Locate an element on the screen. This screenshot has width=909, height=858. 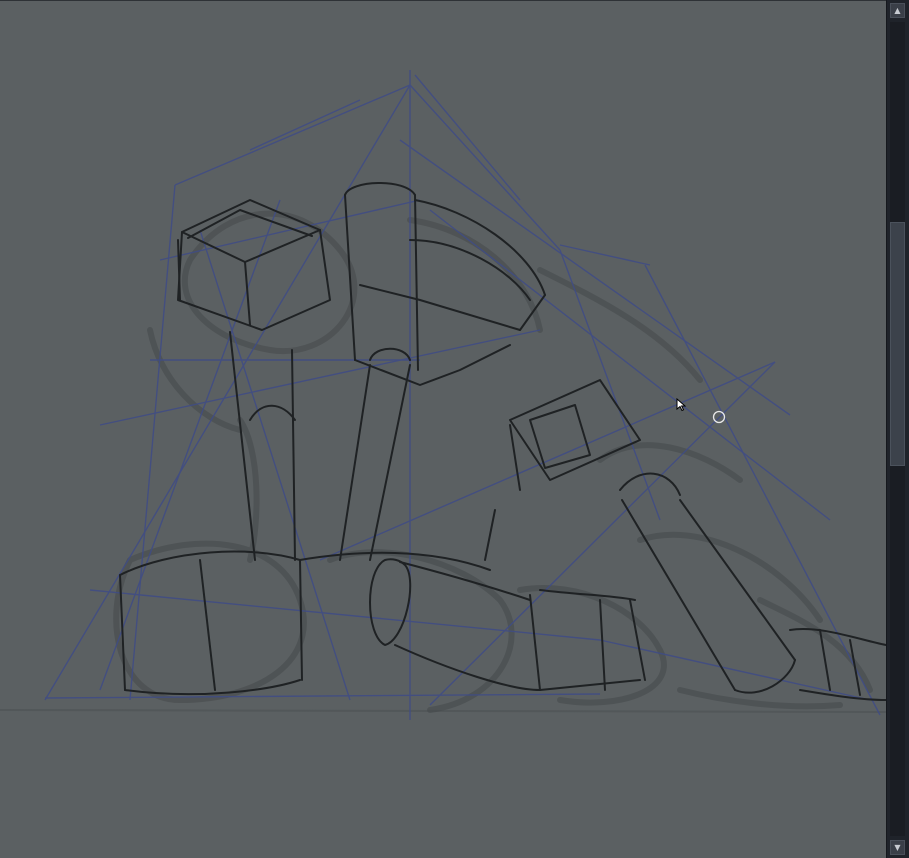
chevron-down-icon: ▼ is located at coordinates (897, 847).